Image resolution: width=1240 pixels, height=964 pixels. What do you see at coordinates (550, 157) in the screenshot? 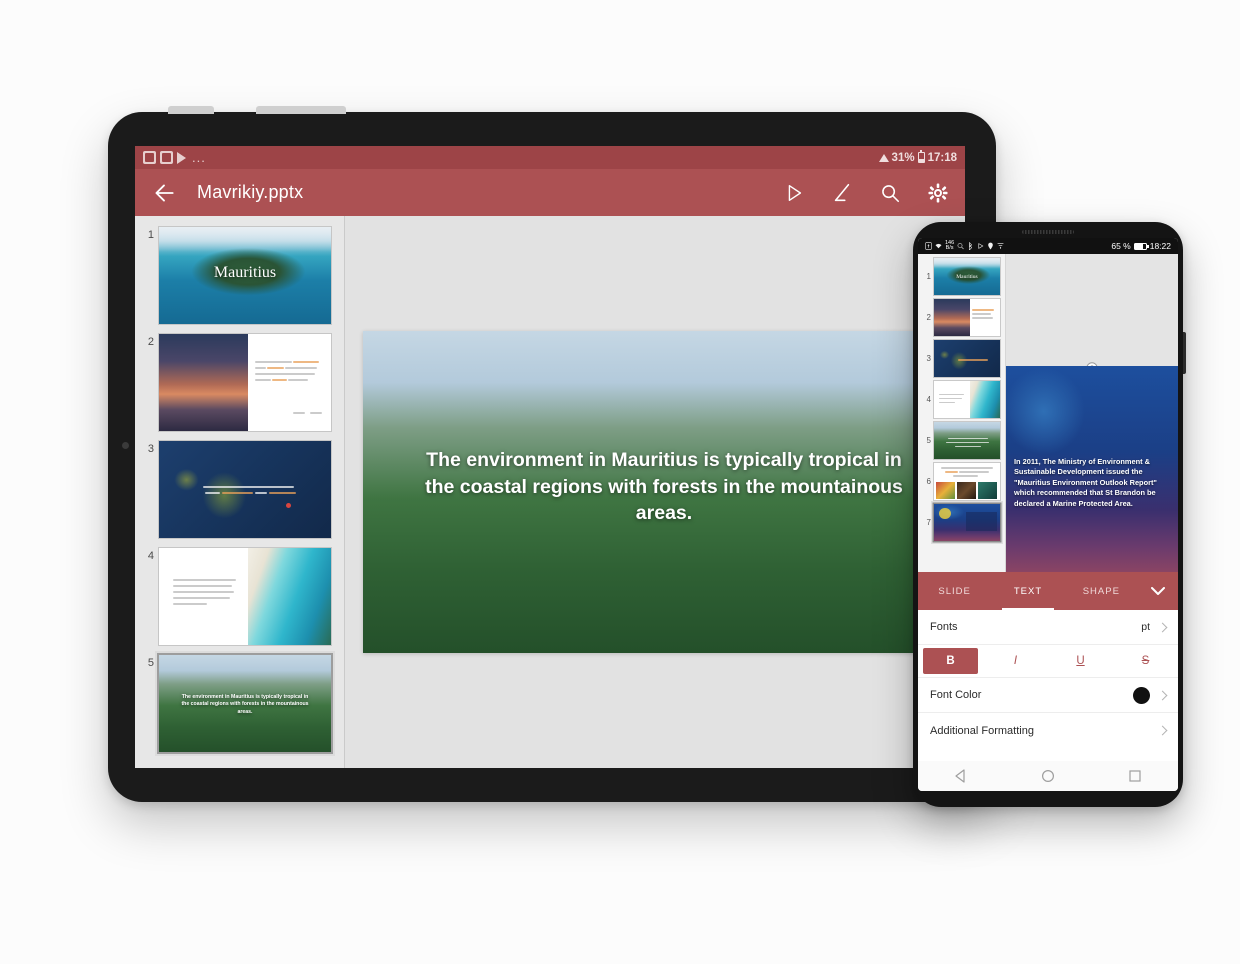
I see `tablet-status-bar: ... 31% 17:18` at bounding box center [550, 157].